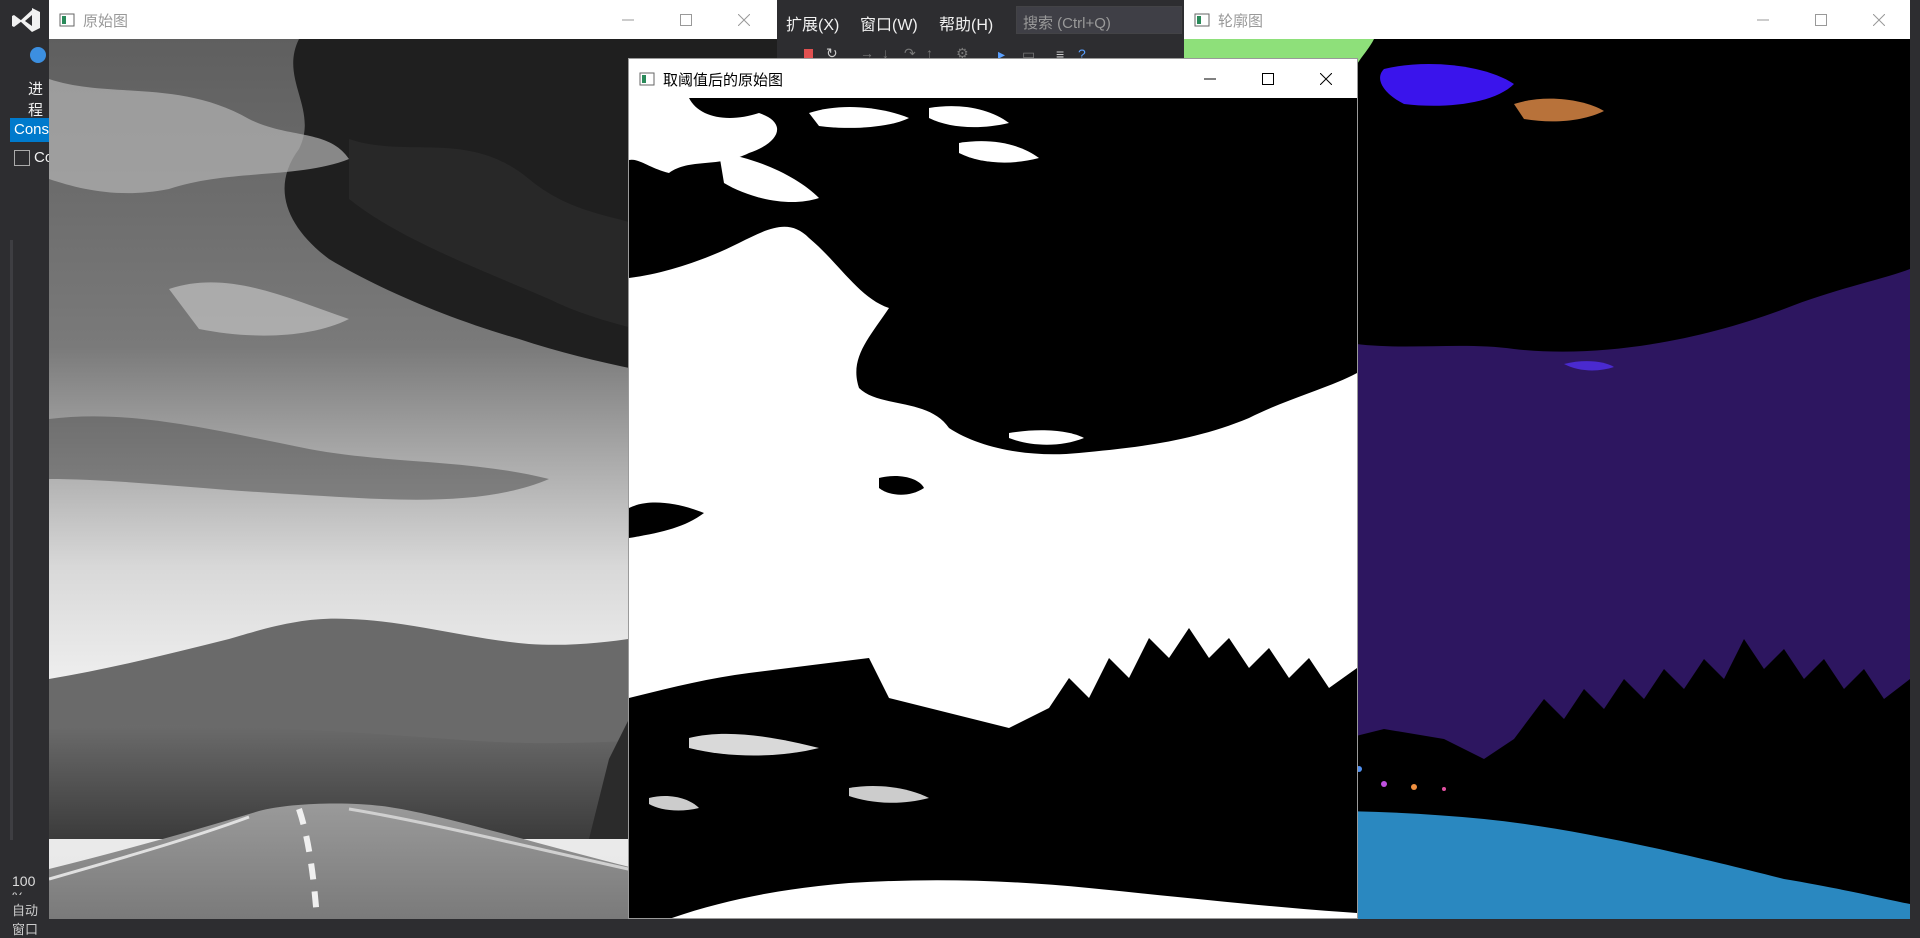 This screenshot has width=1920, height=938. What do you see at coordinates (889, 23) in the screenshot?
I see `menu-window: 窗口(W)` at bounding box center [889, 23].